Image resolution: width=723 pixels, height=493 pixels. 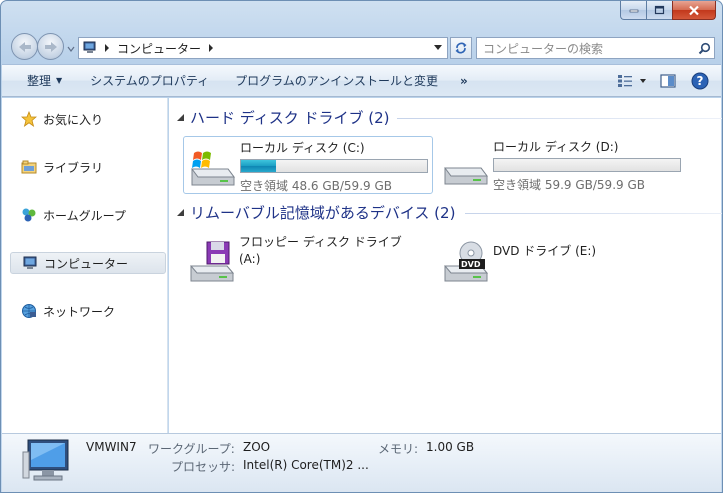 I want to click on drive-usage-fill, so click(x=259, y=166).